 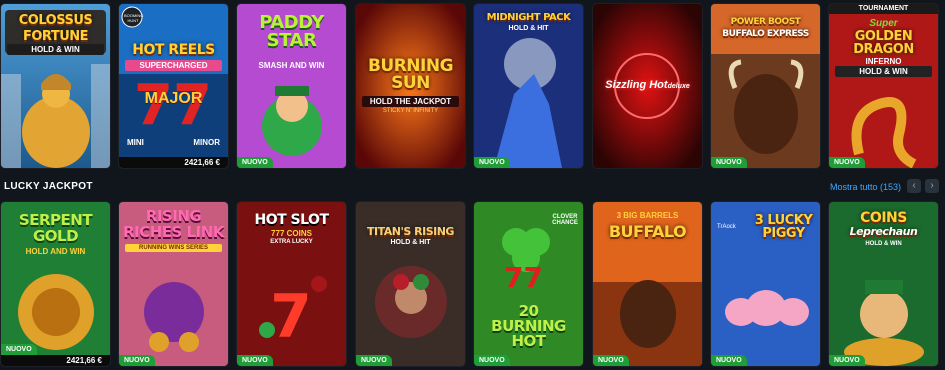 I want to click on provider-logo: CLOVER CHANCE, so click(x=565, y=220).